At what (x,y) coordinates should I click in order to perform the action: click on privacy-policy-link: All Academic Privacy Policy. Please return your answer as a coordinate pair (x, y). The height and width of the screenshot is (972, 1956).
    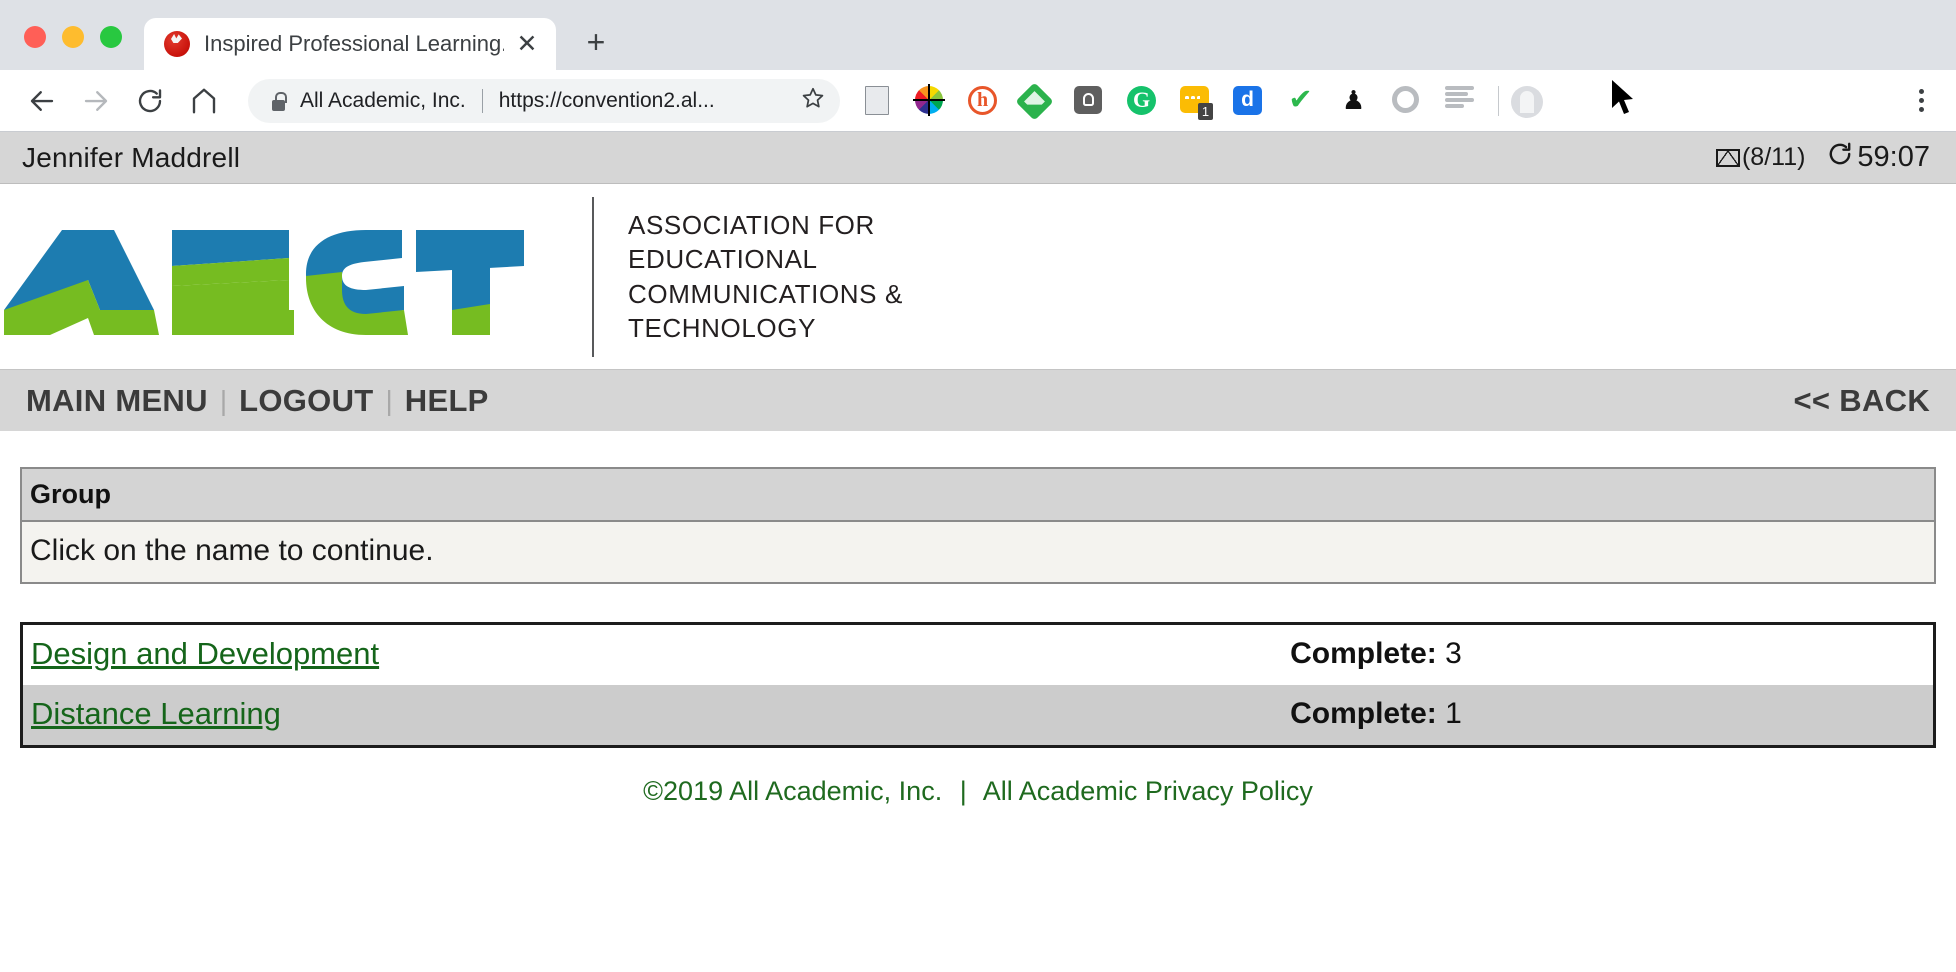
    Looking at the image, I should click on (1148, 791).